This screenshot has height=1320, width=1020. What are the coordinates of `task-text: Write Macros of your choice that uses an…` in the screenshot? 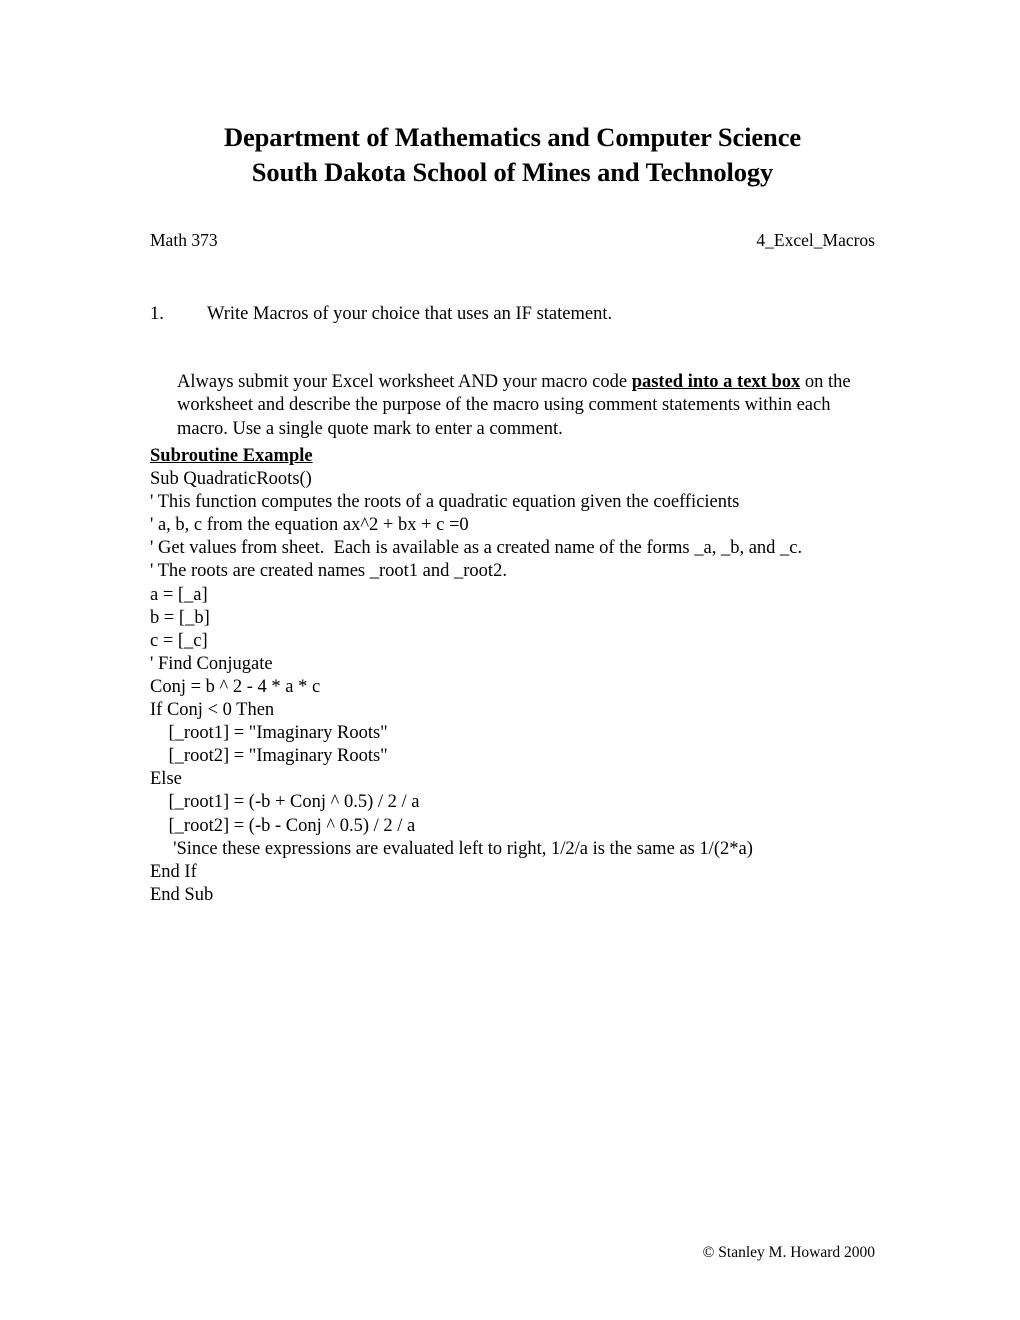 It's located at (410, 314).